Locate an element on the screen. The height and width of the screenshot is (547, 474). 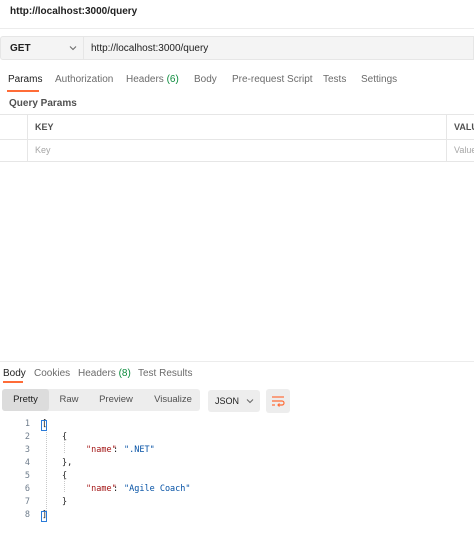
response-tab-test-results-label: Test Results is located at coordinates (165, 373).